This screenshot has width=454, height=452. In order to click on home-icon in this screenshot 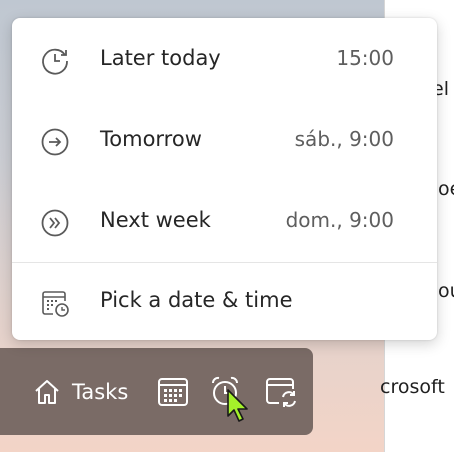, I will do `click(47, 392)`.